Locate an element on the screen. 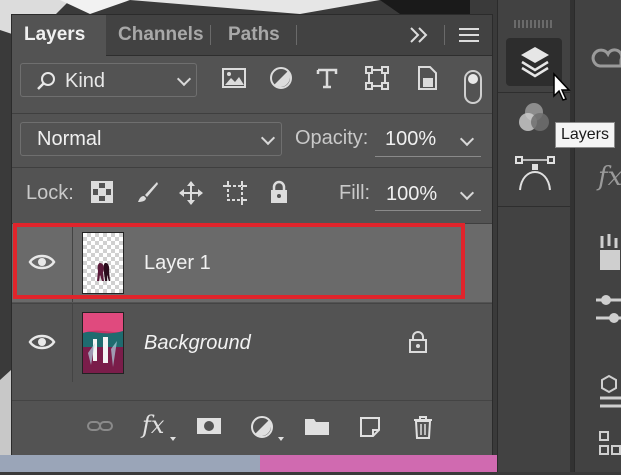 This screenshot has height=475, width=621. kind-filter-select: Kind is located at coordinates (108, 80).